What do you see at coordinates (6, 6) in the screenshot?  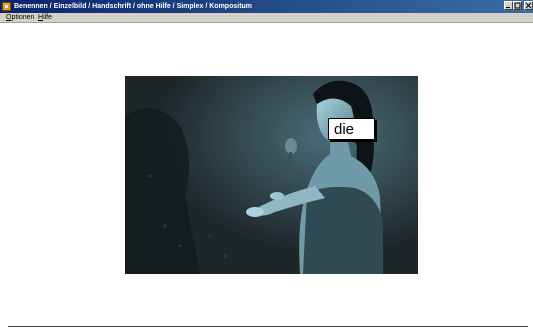 I see `app-icon` at bounding box center [6, 6].